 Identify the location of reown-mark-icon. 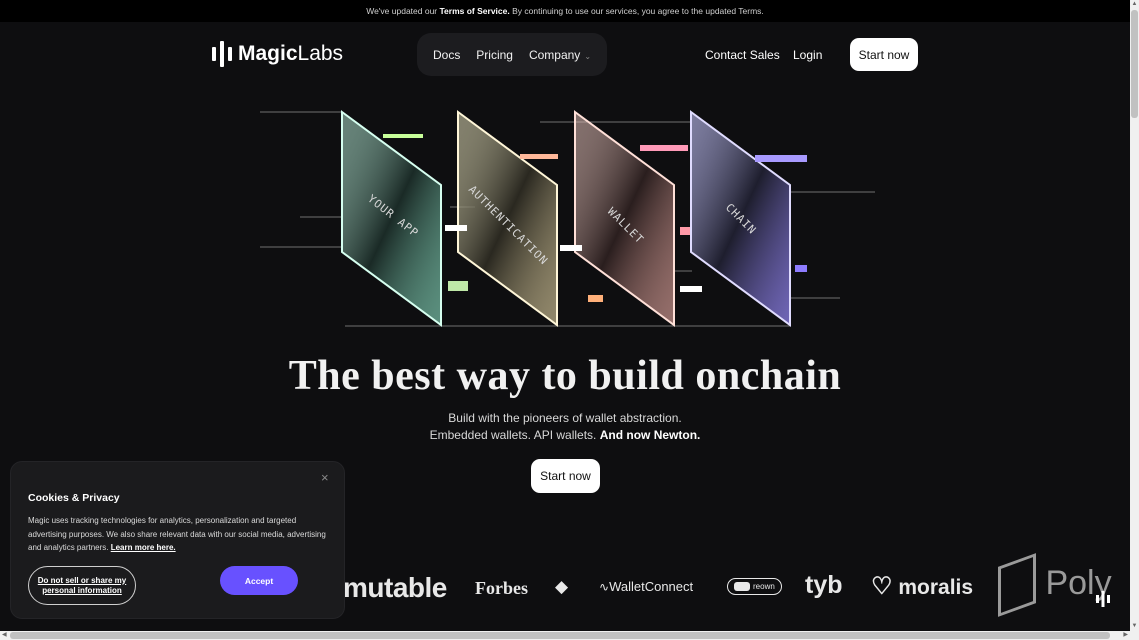
(742, 587).